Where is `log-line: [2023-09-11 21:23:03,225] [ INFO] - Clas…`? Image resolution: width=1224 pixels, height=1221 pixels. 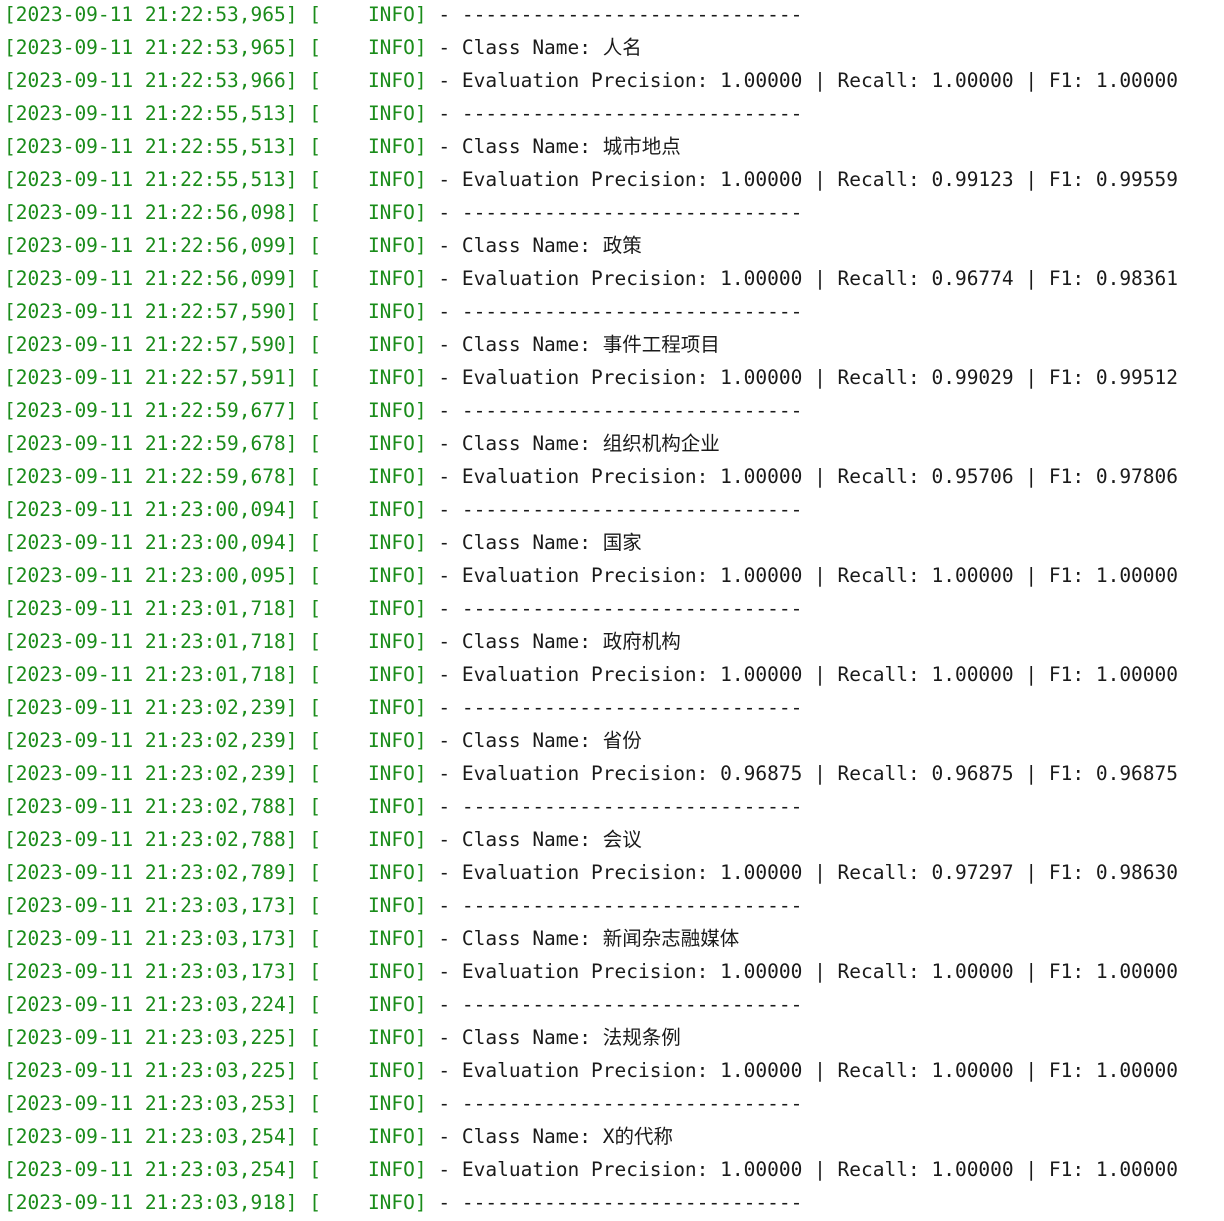 log-line: [2023-09-11 21:23:03,225] [ INFO] - Clas… is located at coordinates (612, 1039).